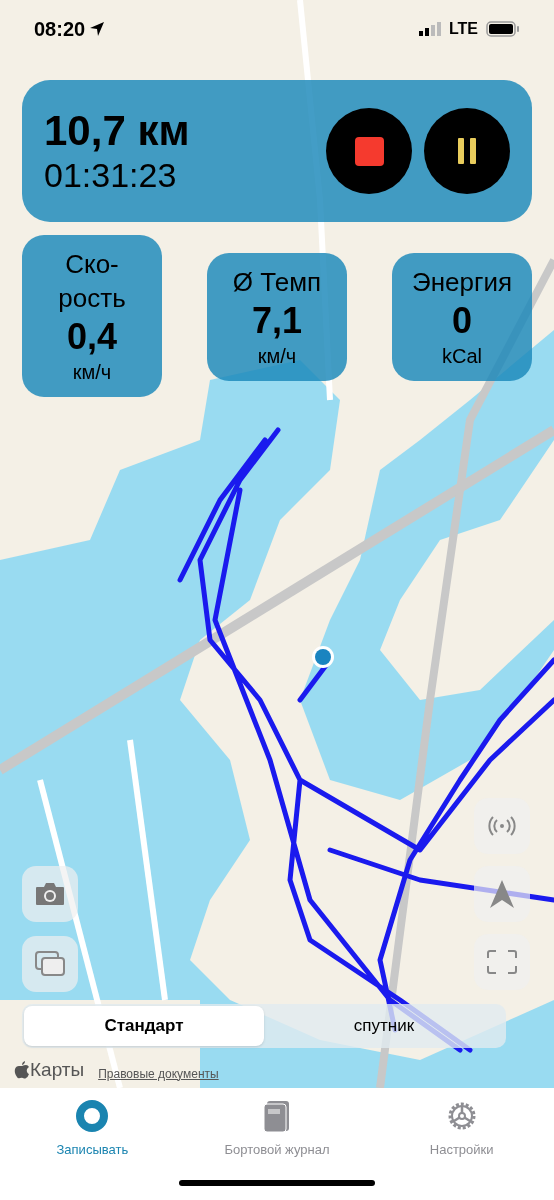 The image size is (554, 1200). I want to click on broadcast-button, so click(502, 826).